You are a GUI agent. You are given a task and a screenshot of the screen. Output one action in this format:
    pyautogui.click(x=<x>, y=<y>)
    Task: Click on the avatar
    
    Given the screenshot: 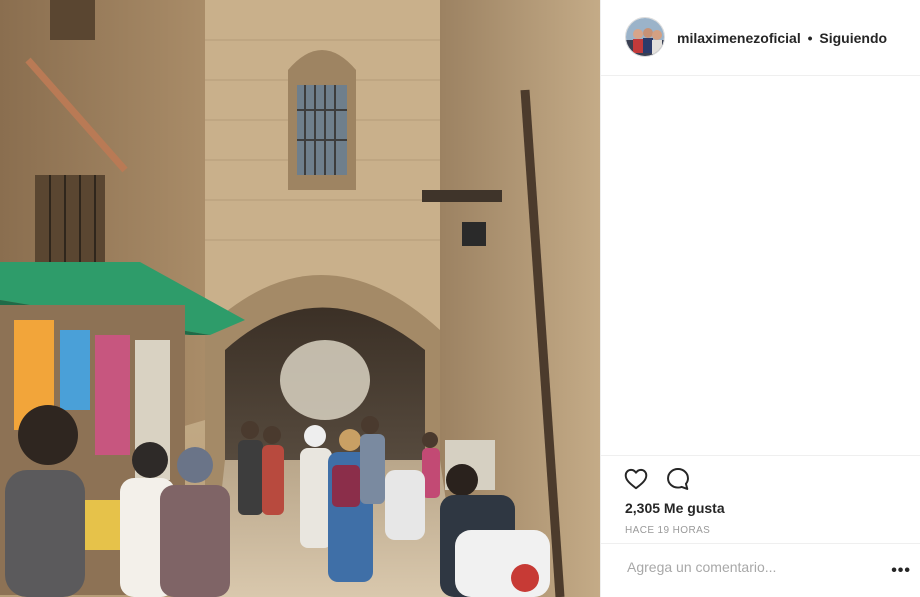 What is the action you would take?
    pyautogui.click(x=645, y=37)
    